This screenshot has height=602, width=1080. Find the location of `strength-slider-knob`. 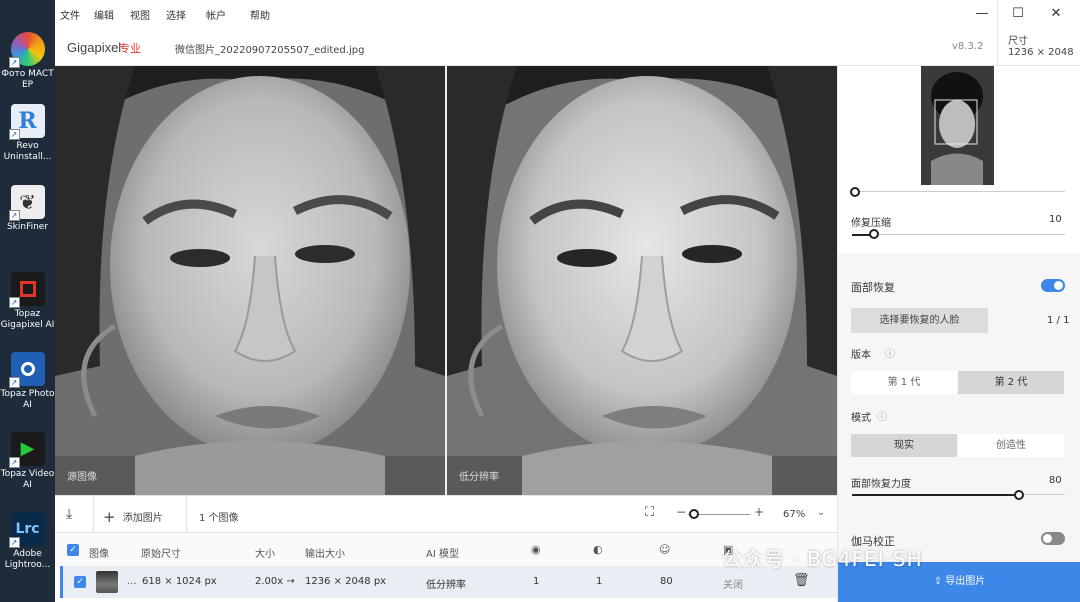

strength-slider-knob is located at coordinates (1019, 495).